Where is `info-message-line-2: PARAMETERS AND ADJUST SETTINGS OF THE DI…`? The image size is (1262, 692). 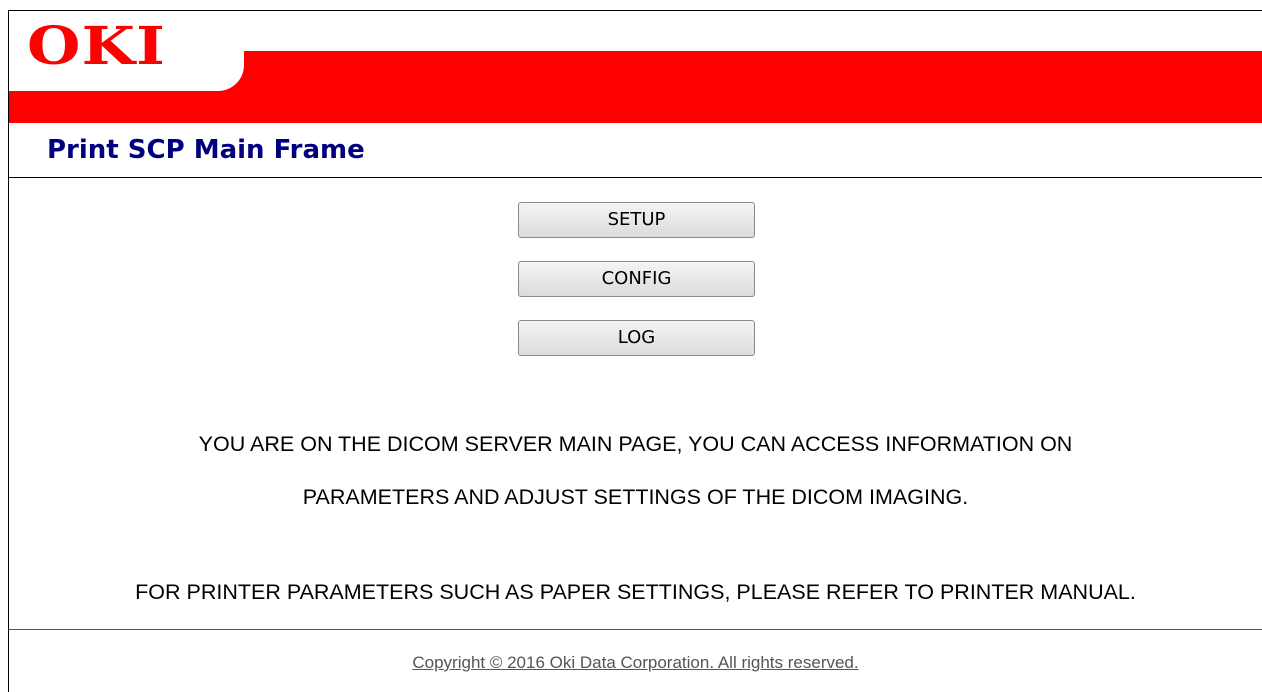 info-message-line-2: PARAMETERS AND ADJUST SETTINGS OF THE DI… is located at coordinates (635, 497).